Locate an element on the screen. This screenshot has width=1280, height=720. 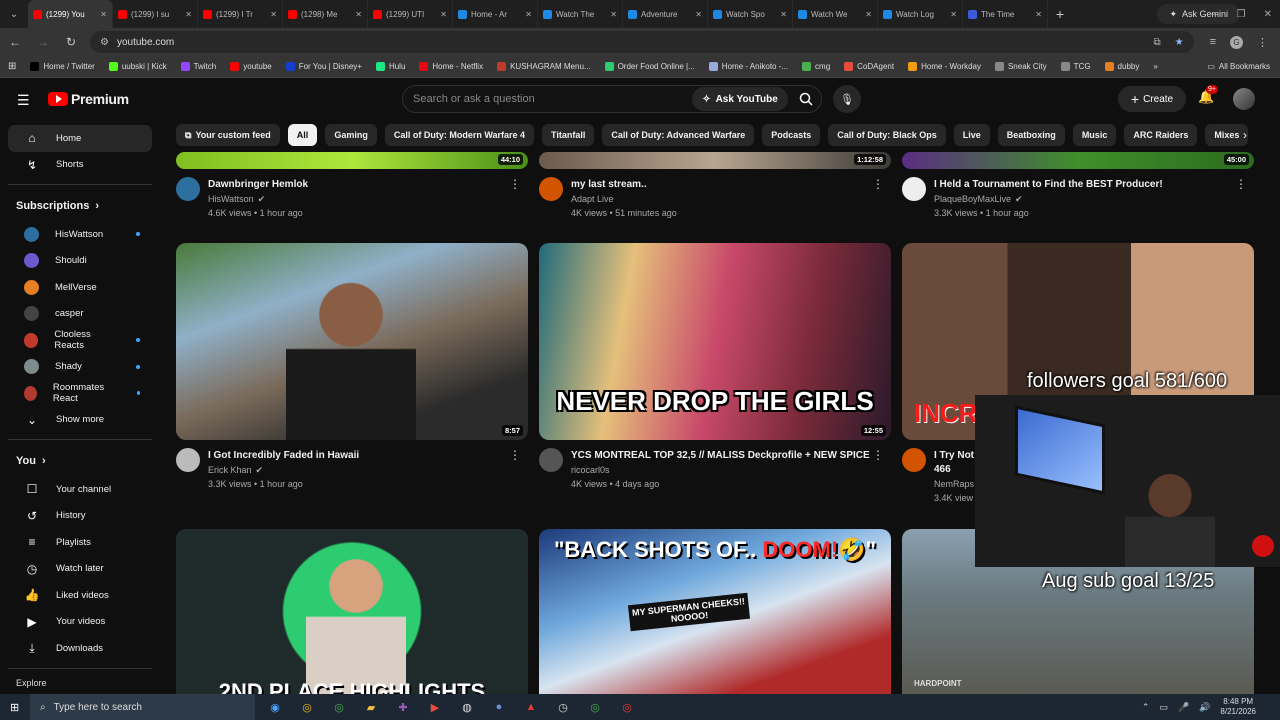
volume-icon: 🔊 is located at coordinates (1204, 707).